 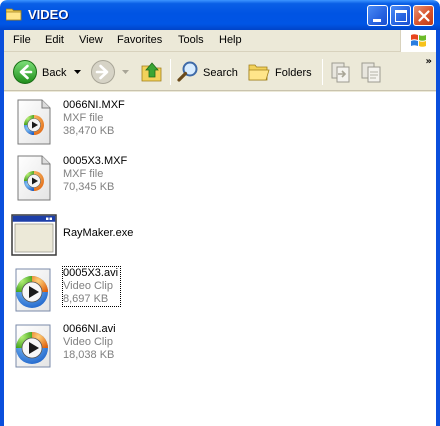 I want to click on search-button: Search, so click(x=207, y=72).